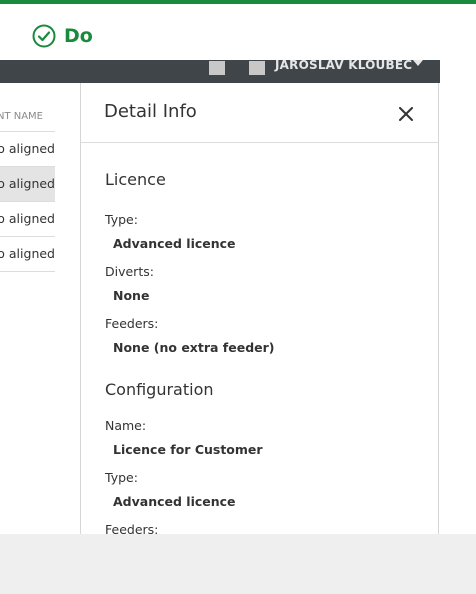  I want to click on configuration-type-value: Advanced licence, so click(174, 501).